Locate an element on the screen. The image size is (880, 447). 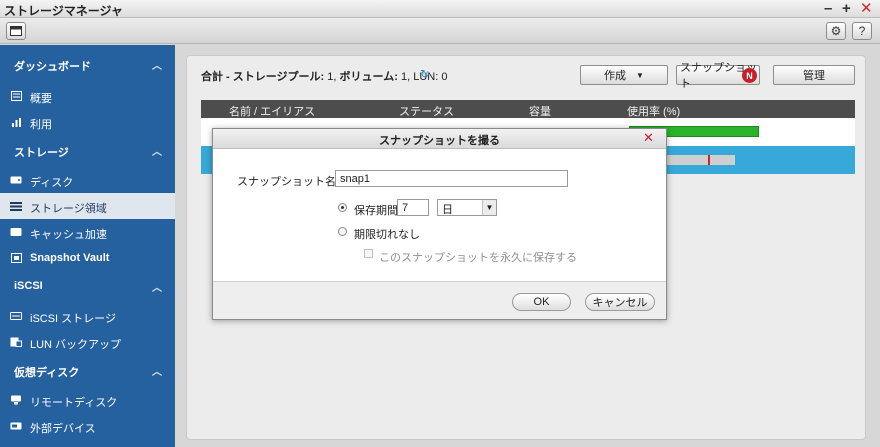
keep-forever-label: このスナップショットを永久に保存する is located at coordinates (478, 258).